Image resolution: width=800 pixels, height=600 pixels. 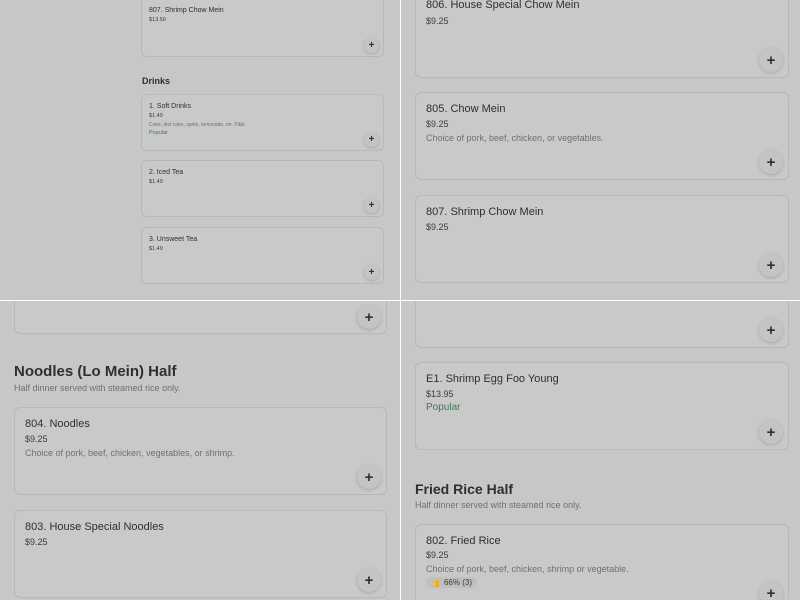 What do you see at coordinates (492, 379) in the screenshot?
I see `item-name: E1. Shrimp Egg Foo Young` at bounding box center [492, 379].